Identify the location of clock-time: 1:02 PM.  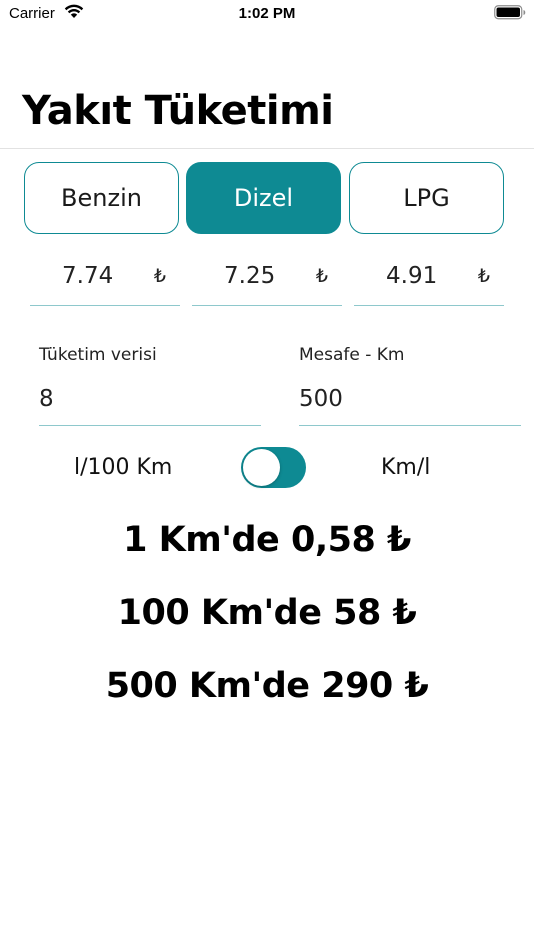
(267, 13).